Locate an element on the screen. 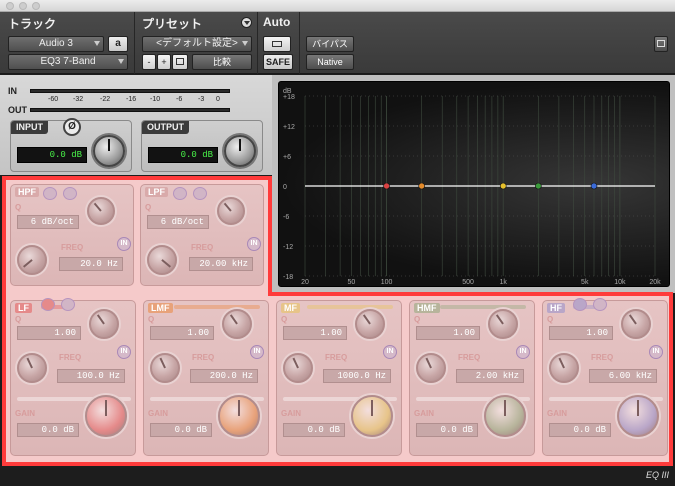  hpf-slope-icon is located at coordinates (70, 193).